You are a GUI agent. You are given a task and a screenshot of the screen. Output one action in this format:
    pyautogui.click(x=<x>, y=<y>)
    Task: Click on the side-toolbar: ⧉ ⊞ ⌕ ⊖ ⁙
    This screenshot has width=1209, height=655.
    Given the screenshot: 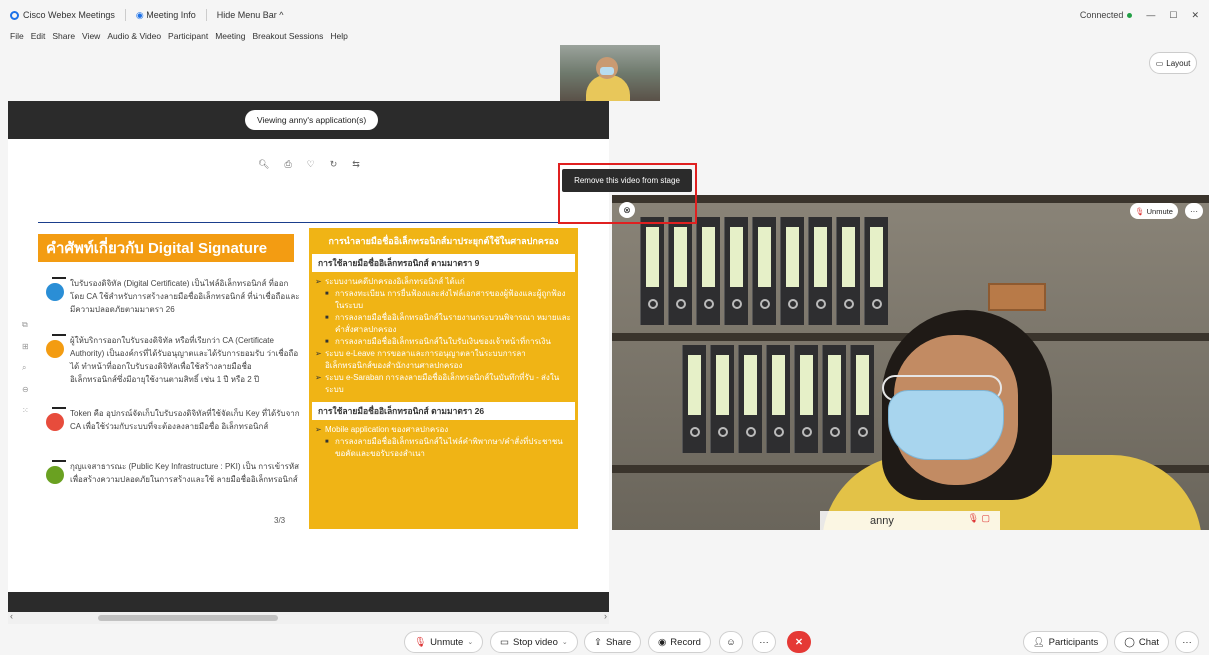 What is the action you would take?
    pyautogui.click(x=25, y=367)
    